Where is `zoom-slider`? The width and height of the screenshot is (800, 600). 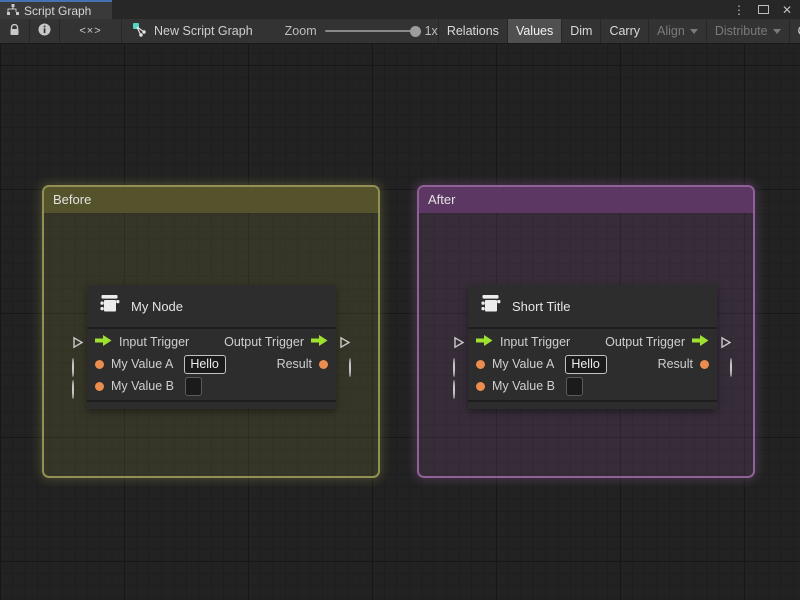
zoom-slider is located at coordinates (372, 31).